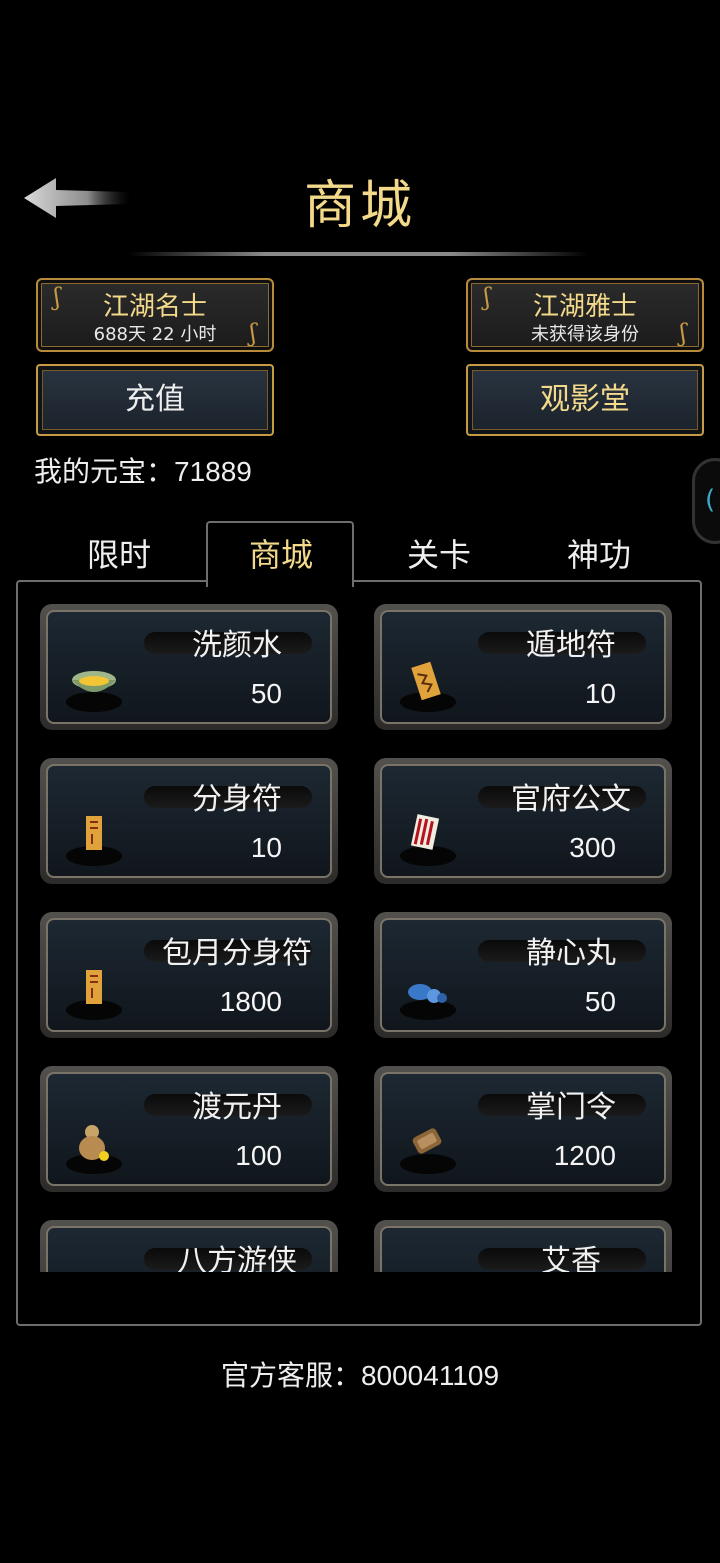 This screenshot has width=720, height=1563. I want to click on shop-item: 洗颜水 50, so click(189, 667).